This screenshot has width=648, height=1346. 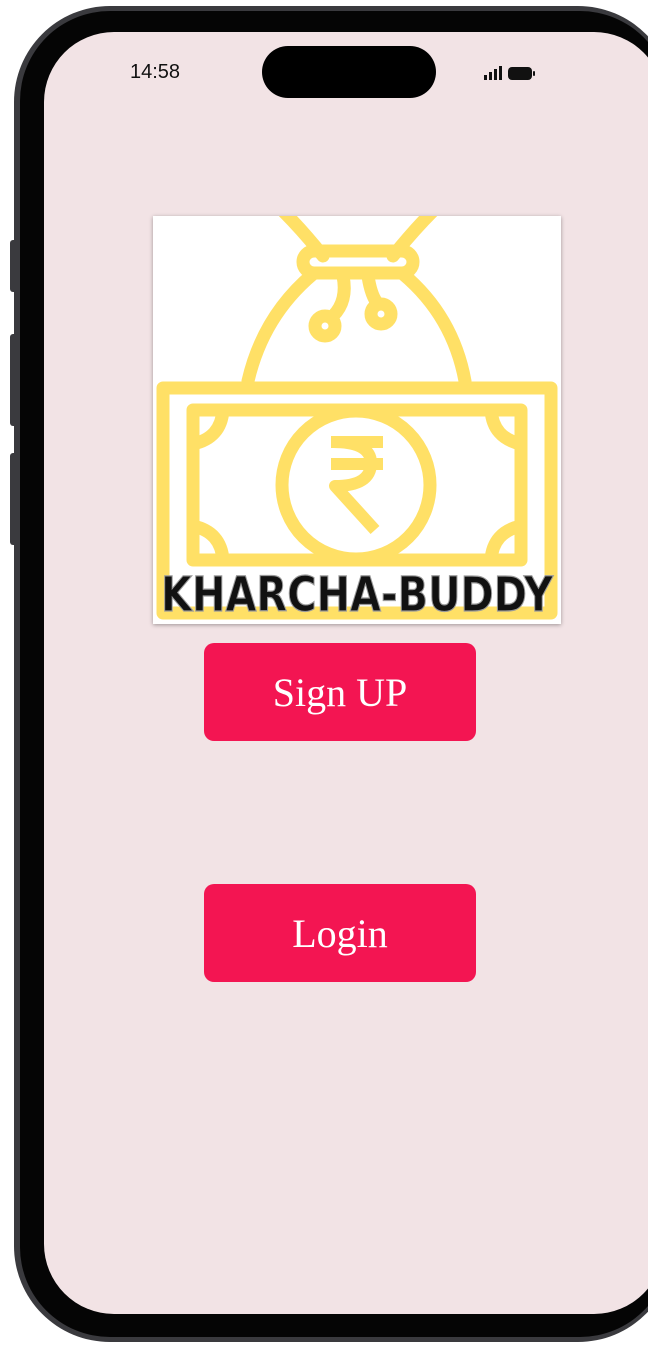 What do you see at coordinates (14, 380) in the screenshot?
I see `volume-up-button` at bounding box center [14, 380].